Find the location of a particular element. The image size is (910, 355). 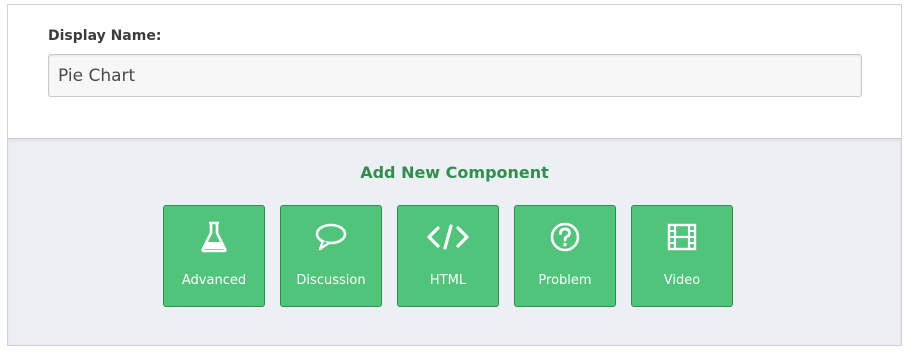

video-button-label: Video is located at coordinates (682, 280).